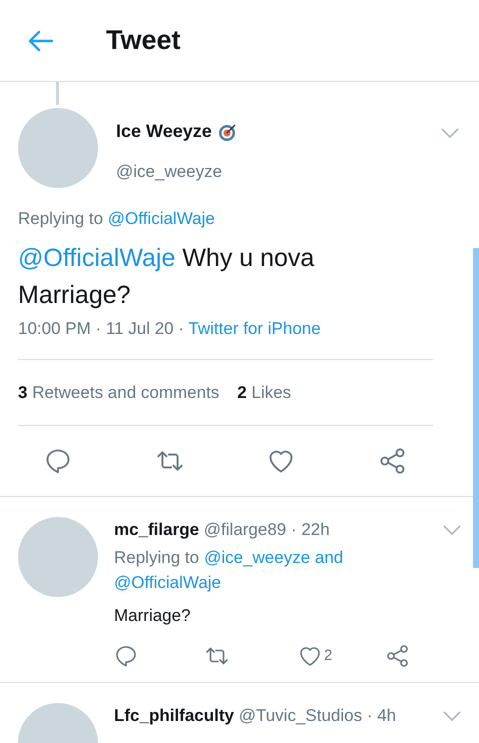  I want to click on page-title: Tweet, so click(143, 41).